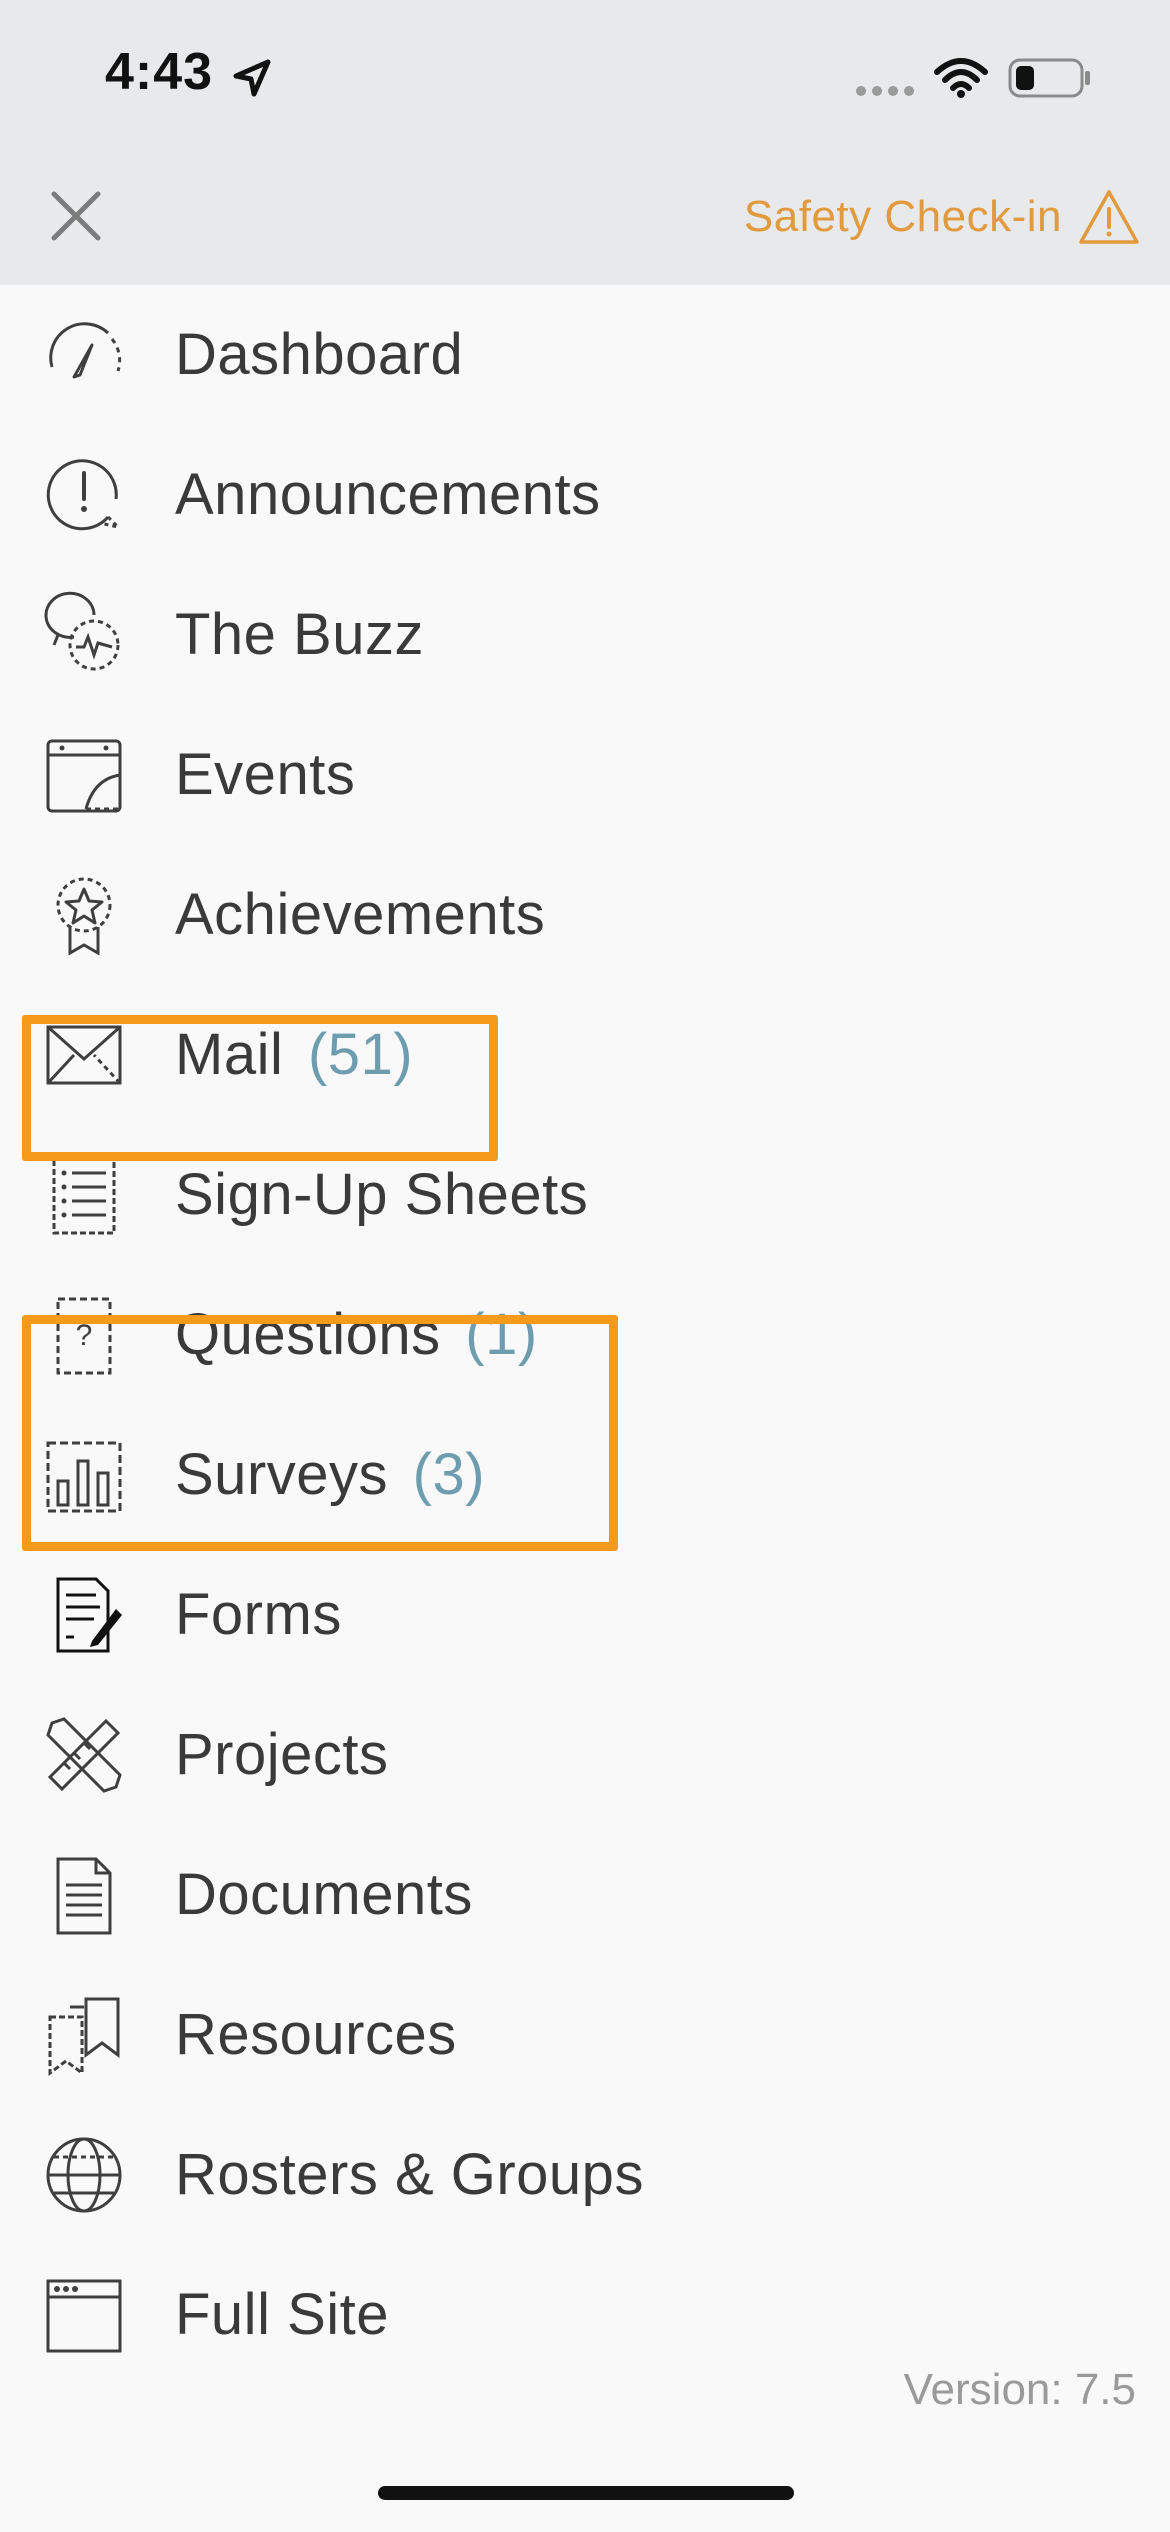 Image resolution: width=1170 pixels, height=2532 pixels. I want to click on menu-label-dashboard: Dashboard, so click(319, 354).